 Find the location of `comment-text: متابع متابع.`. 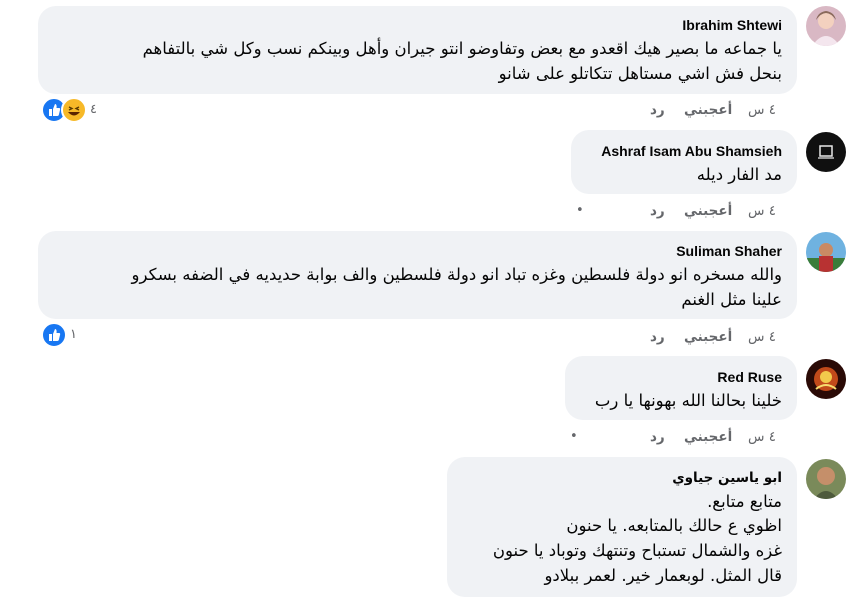

comment-text: متابع متابع. is located at coordinates (744, 501).